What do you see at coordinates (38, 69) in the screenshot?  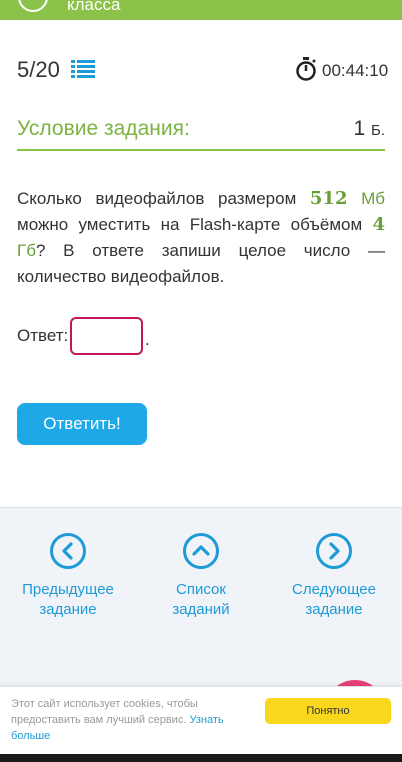 I see `task-progress: 5/20` at bounding box center [38, 69].